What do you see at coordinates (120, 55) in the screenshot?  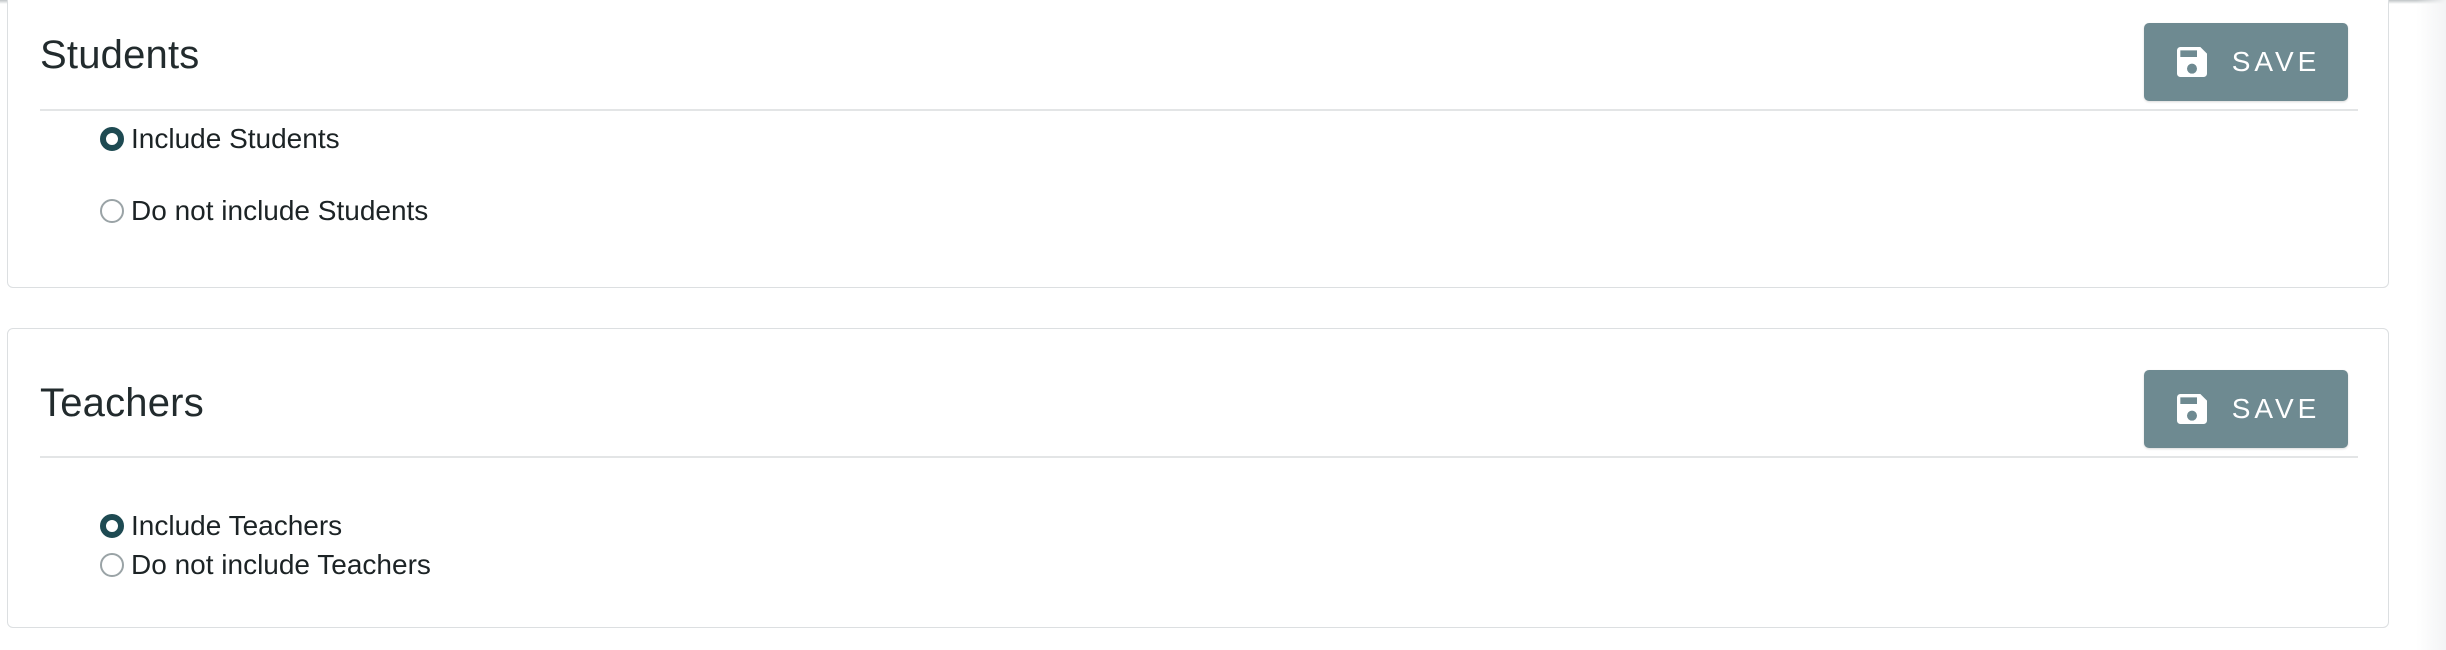 I see `students-title: Students` at bounding box center [120, 55].